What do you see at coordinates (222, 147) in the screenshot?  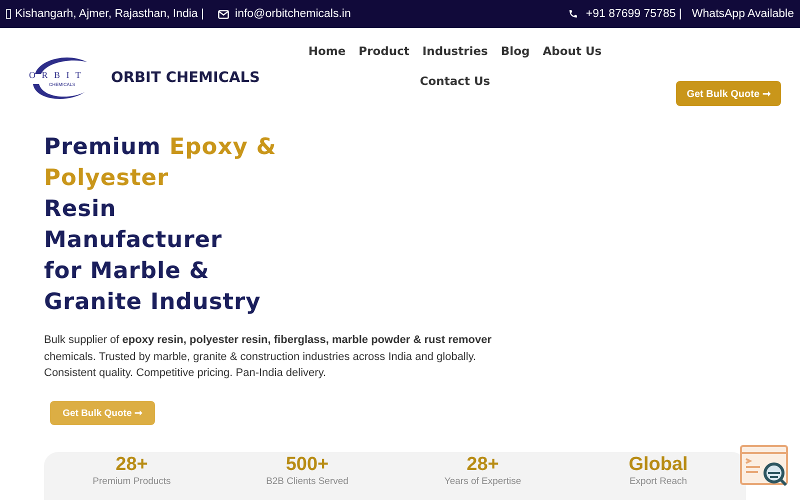 I see `headline-text: Epoxy &` at bounding box center [222, 147].